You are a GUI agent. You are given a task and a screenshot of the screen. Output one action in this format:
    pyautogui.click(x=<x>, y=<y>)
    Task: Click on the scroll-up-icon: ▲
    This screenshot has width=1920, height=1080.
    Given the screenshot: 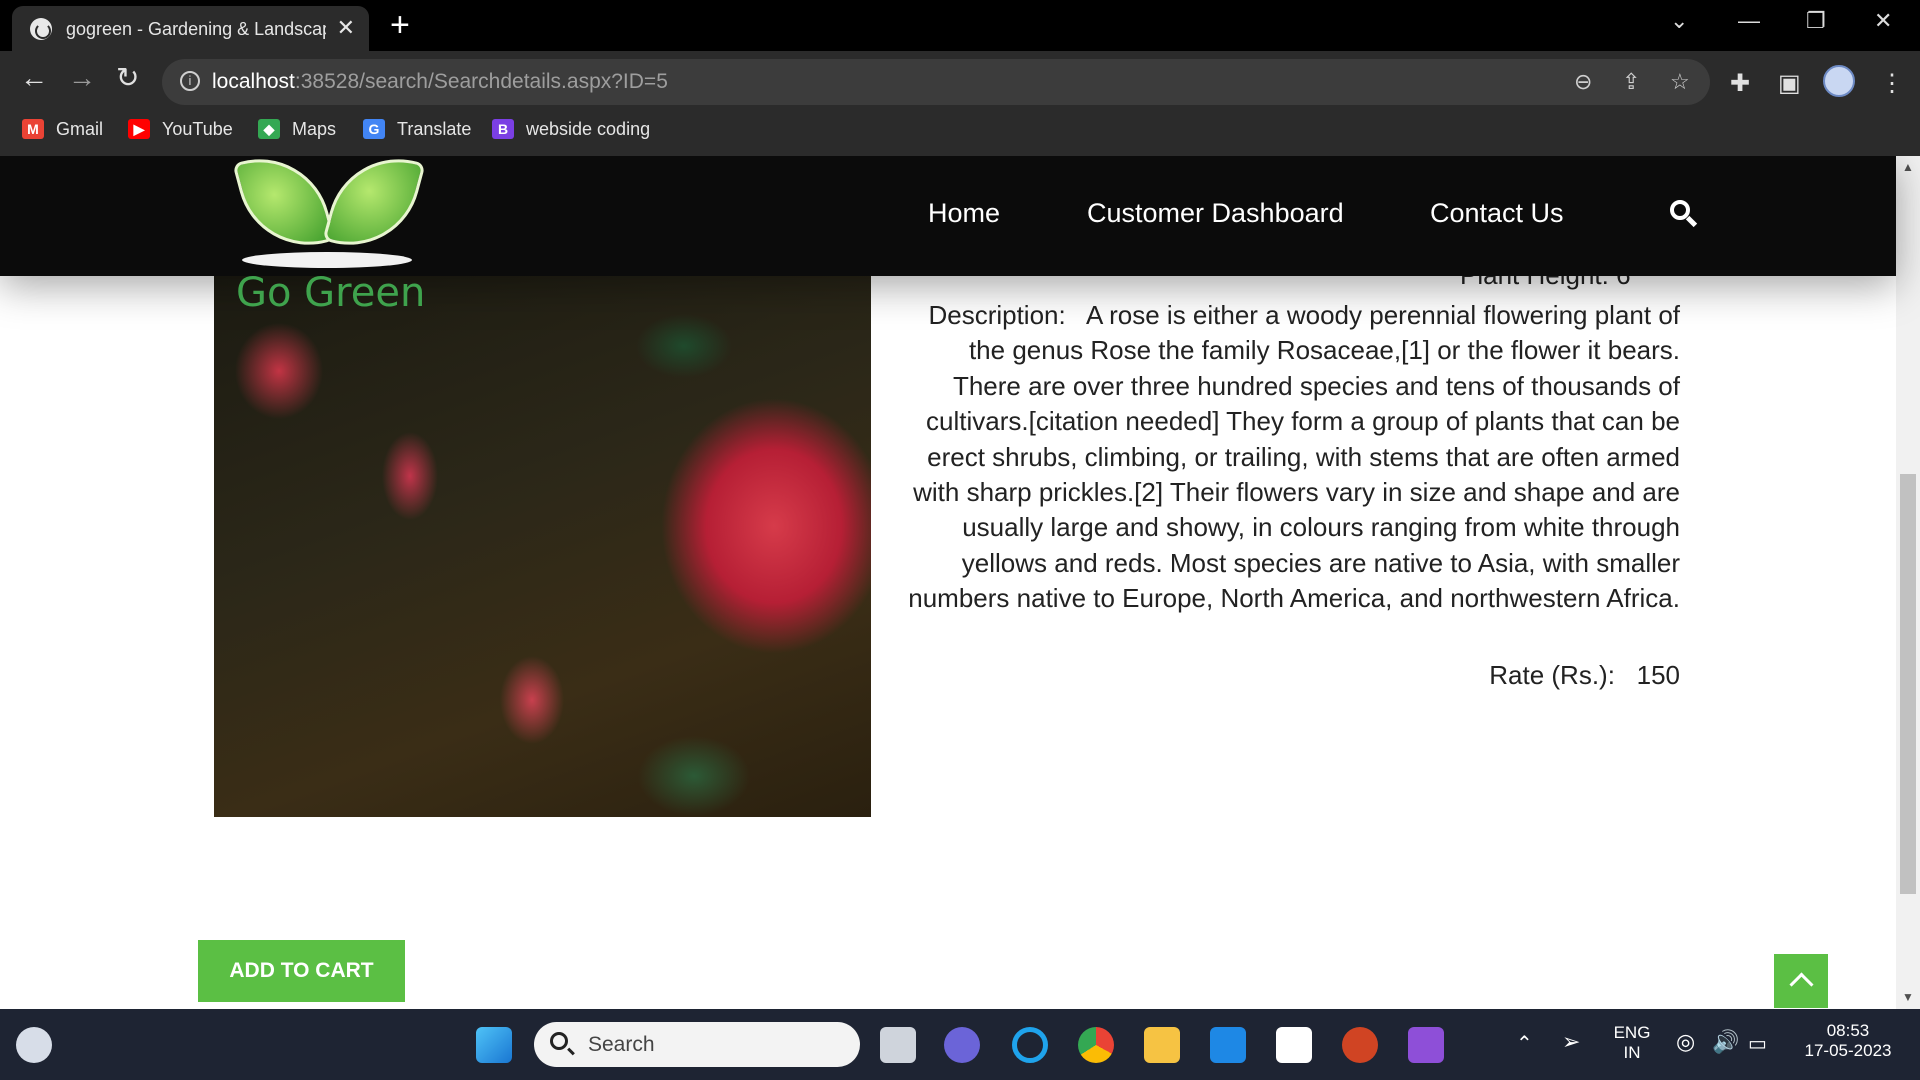 What is the action you would take?
    pyautogui.click(x=1908, y=167)
    